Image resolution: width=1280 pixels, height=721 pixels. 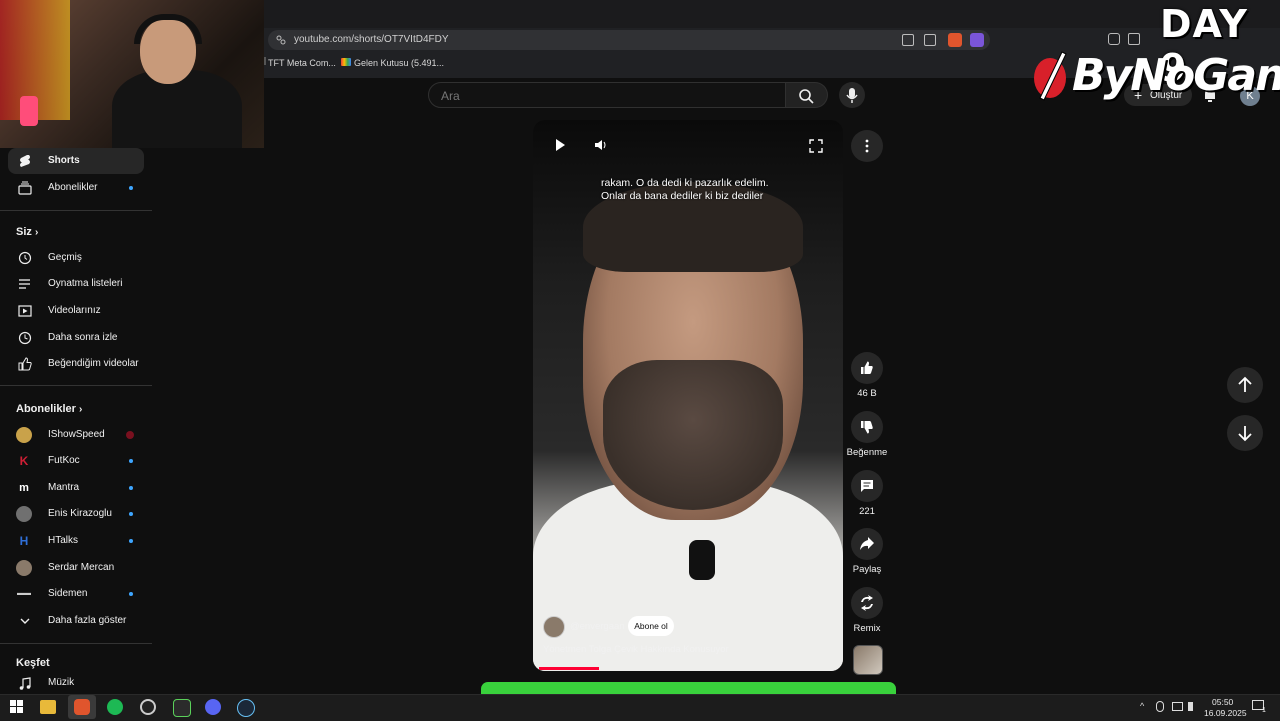 What do you see at coordinates (867, 511) in the screenshot?
I see `comment-count: 221` at bounding box center [867, 511].